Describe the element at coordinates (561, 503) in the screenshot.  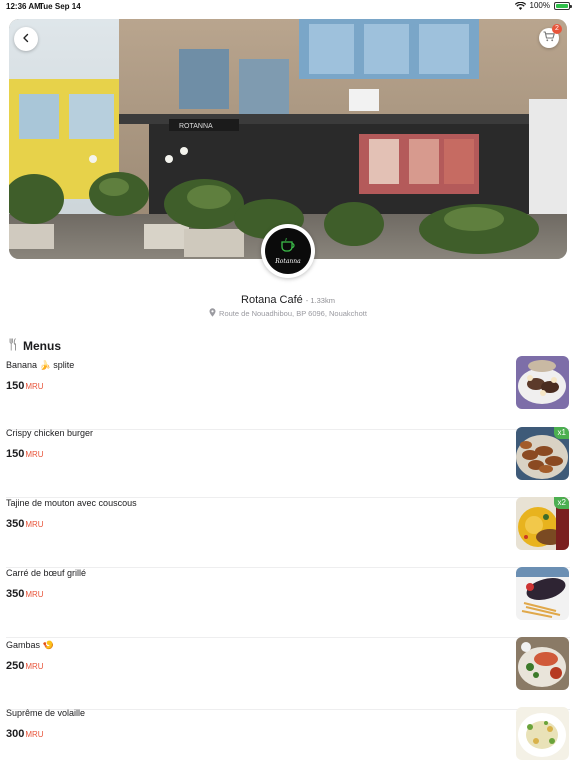
I see `cart-quantity-badge: x2` at that location.